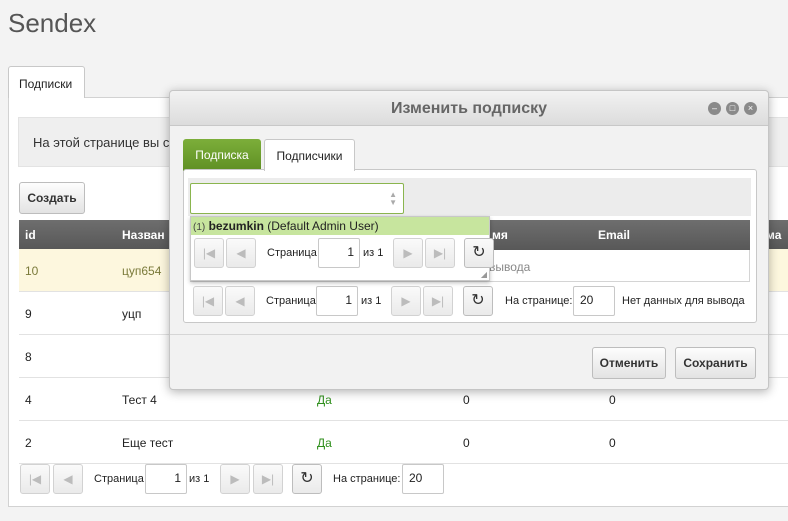 This screenshot has height=521, width=788. I want to click on cancel-button: Отменить, so click(629, 363).